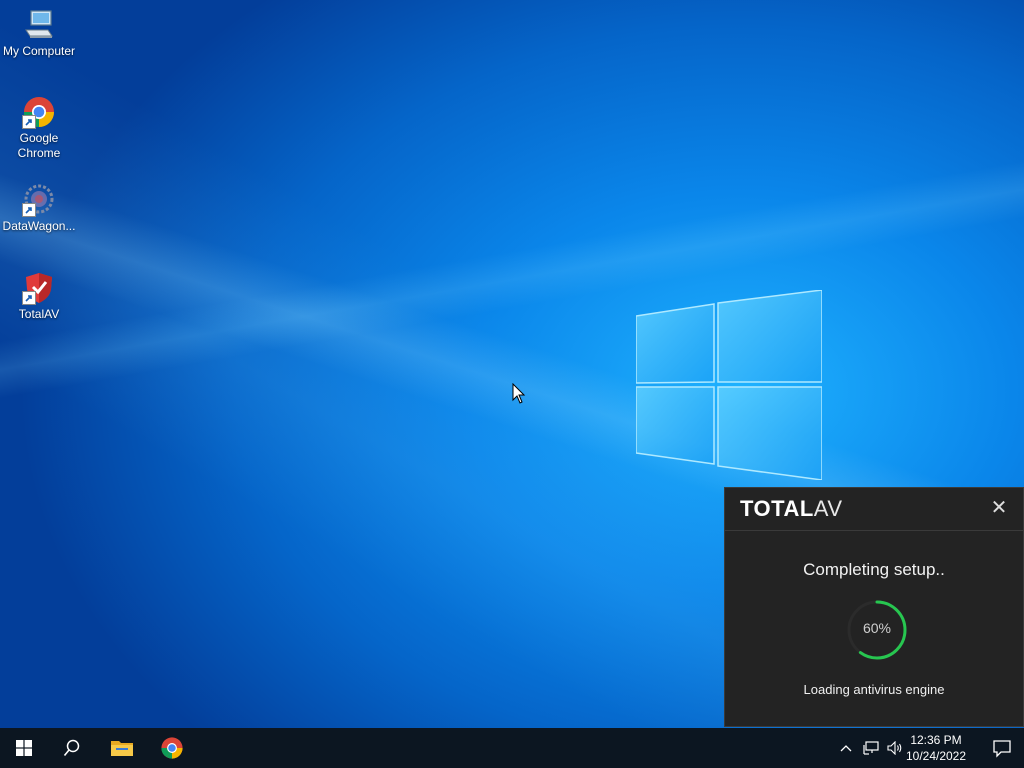 The height and width of the screenshot is (768, 1024). Describe the element at coordinates (39, 288) in the screenshot. I see `totalav-shield-icon` at that location.